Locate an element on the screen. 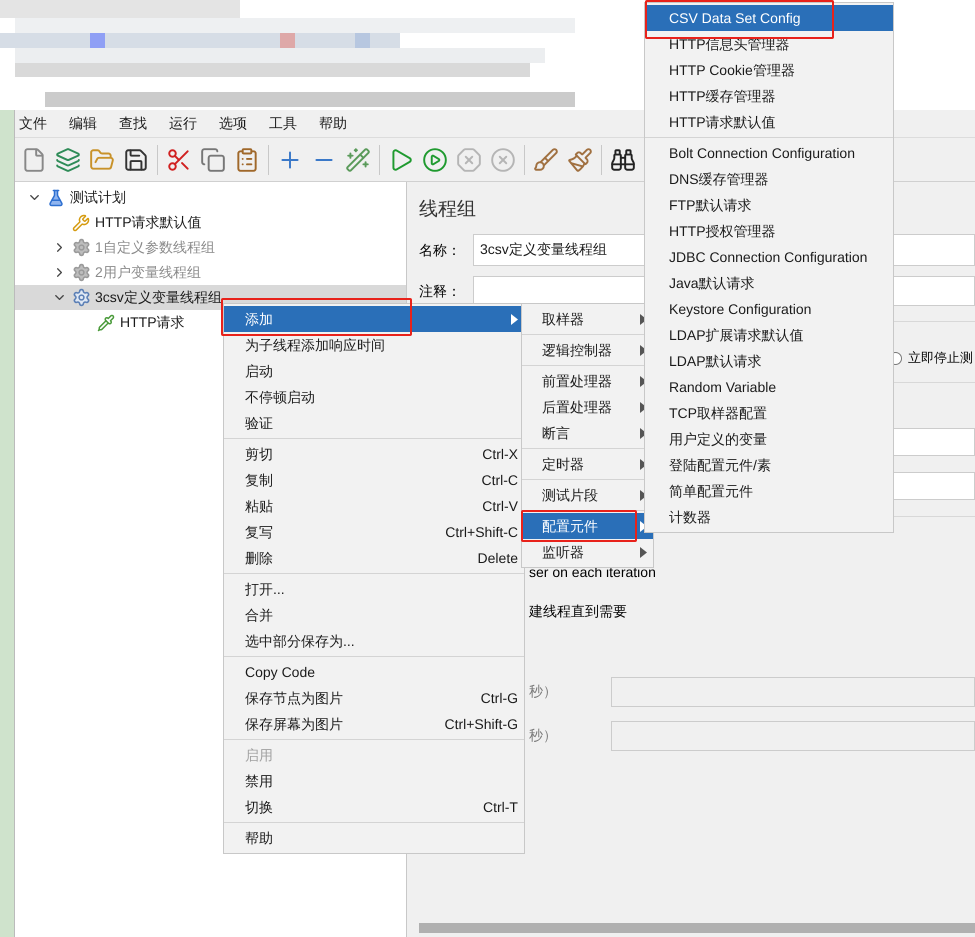 The height and width of the screenshot is (937, 975). panel-title: 线程组 is located at coordinates (447, 210).